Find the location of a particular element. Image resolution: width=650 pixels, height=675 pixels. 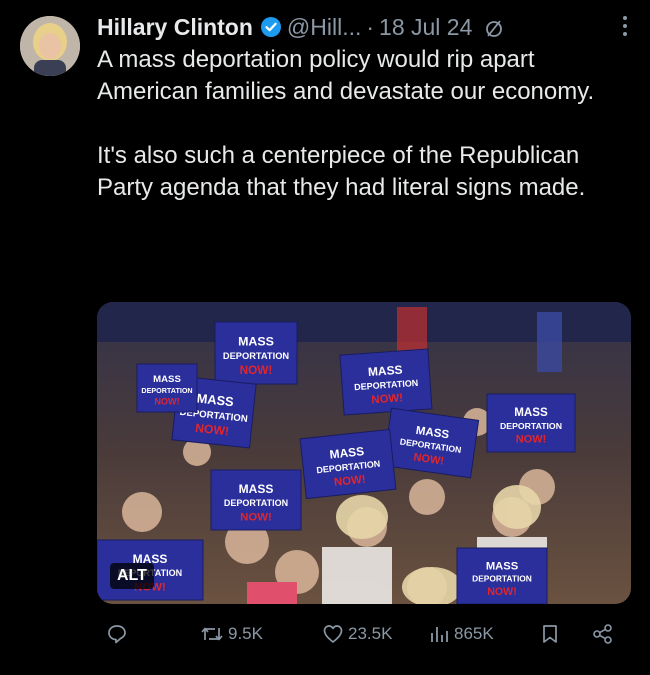

verified-badge-icon is located at coordinates (271, 27).